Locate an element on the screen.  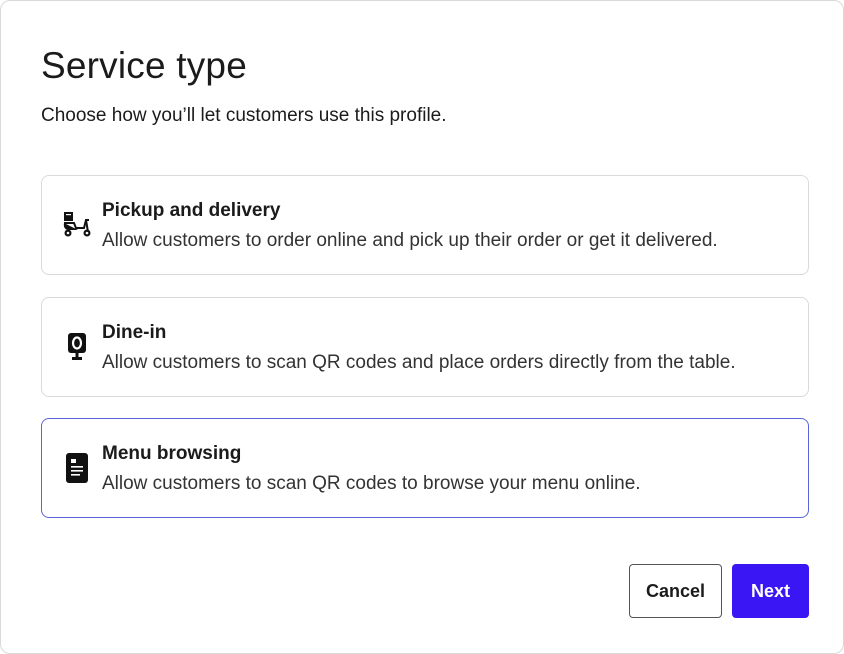
table-stand-icon is located at coordinates (77, 347).